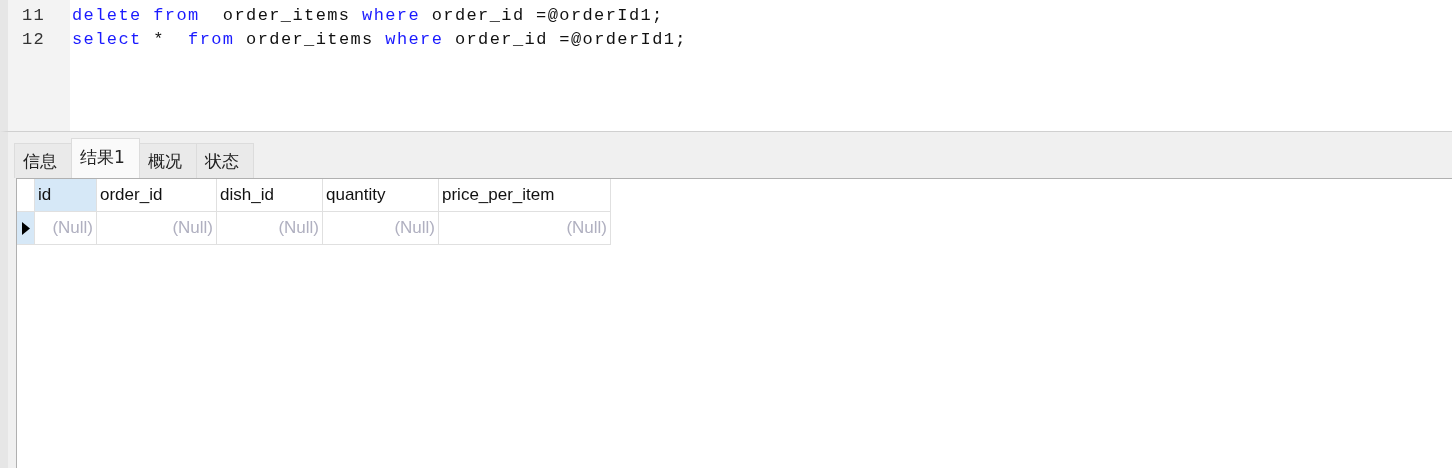 The image size is (1452, 468). I want to click on result-tab: 概况, so click(167, 160).